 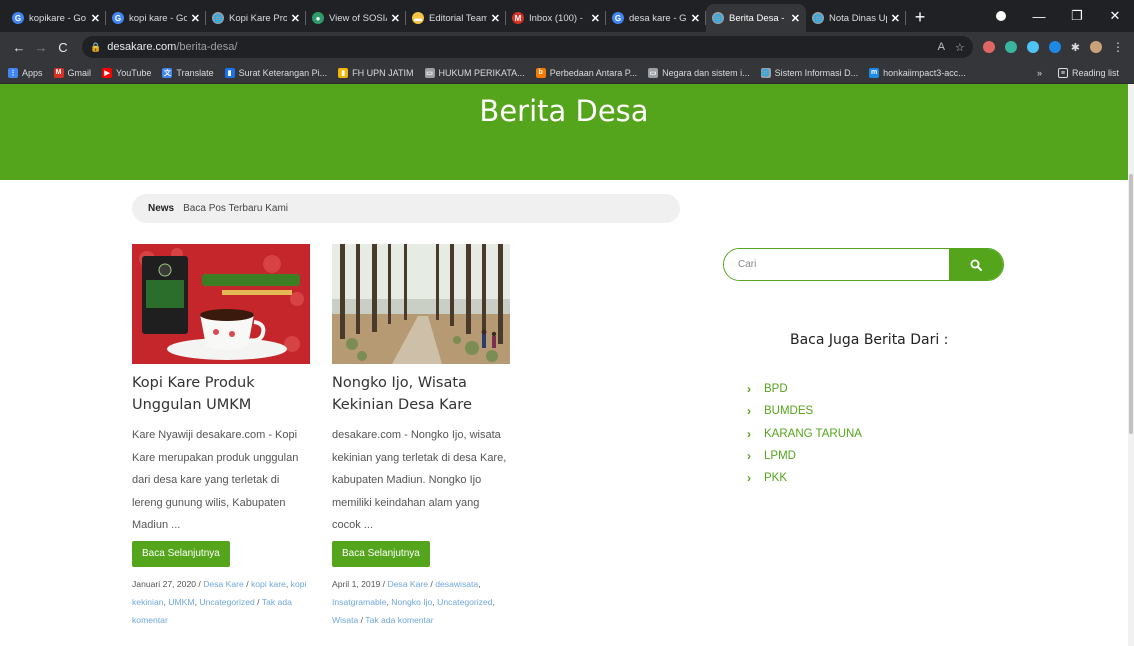 I want to click on close-window-button: ✕, so click(x=1115, y=16).